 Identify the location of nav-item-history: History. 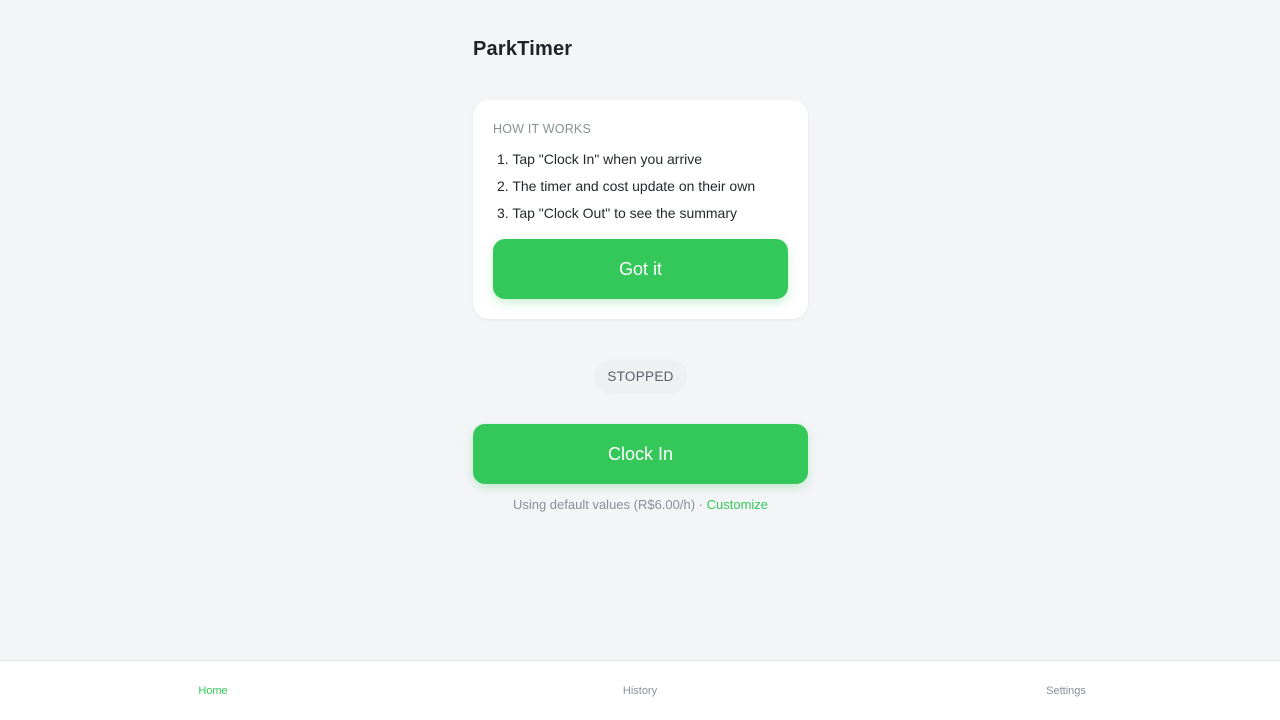
(640, 691).